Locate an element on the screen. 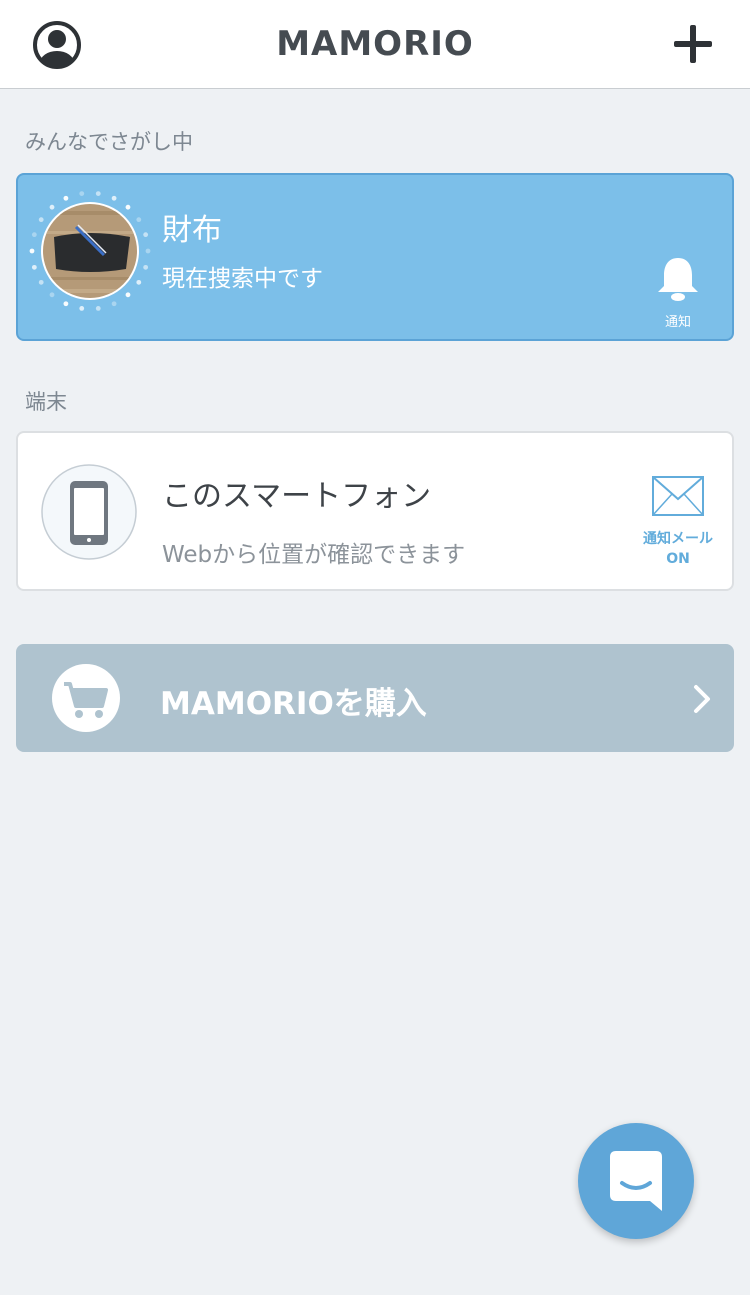 The width and height of the screenshot is (750, 1295). wallet-photo is located at coordinates (90, 251).